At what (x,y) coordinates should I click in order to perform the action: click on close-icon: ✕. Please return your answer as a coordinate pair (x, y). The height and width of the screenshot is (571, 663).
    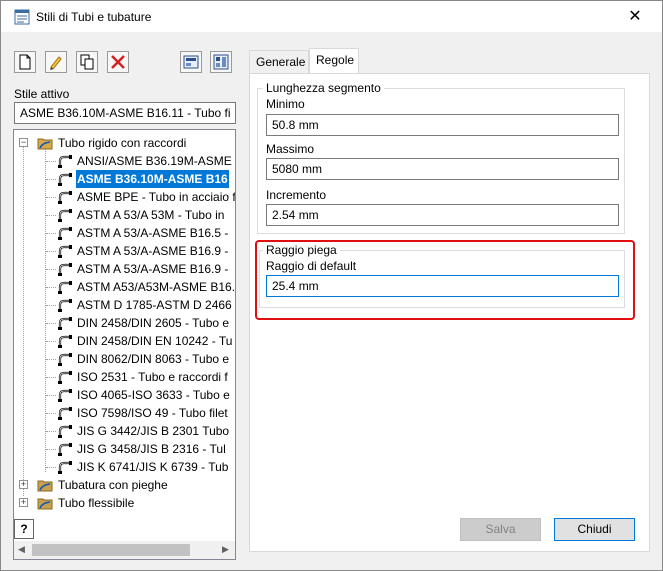
    Looking at the image, I should click on (635, 17).